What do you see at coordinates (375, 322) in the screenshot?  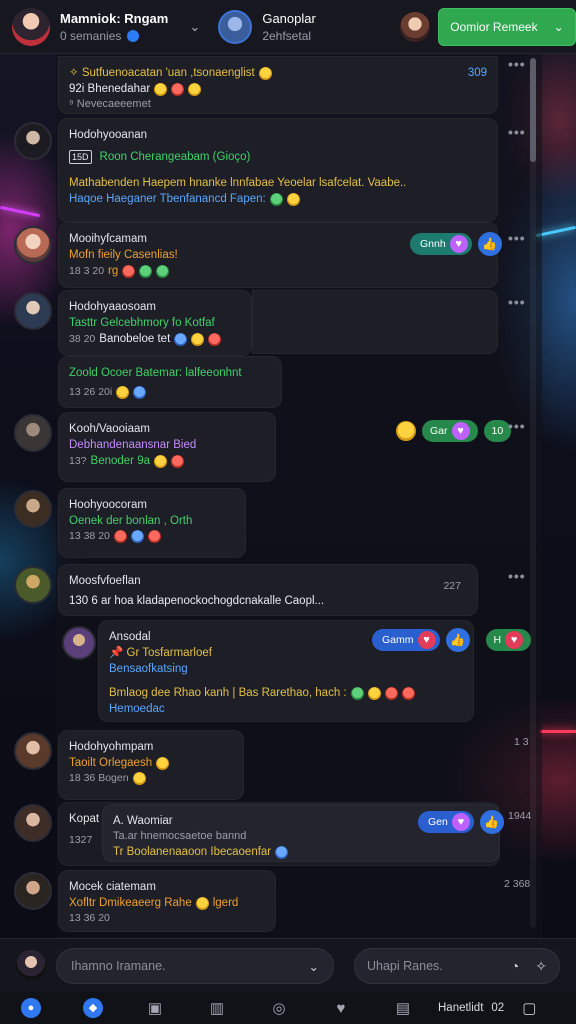 I see `message-bubble-extension` at bounding box center [375, 322].